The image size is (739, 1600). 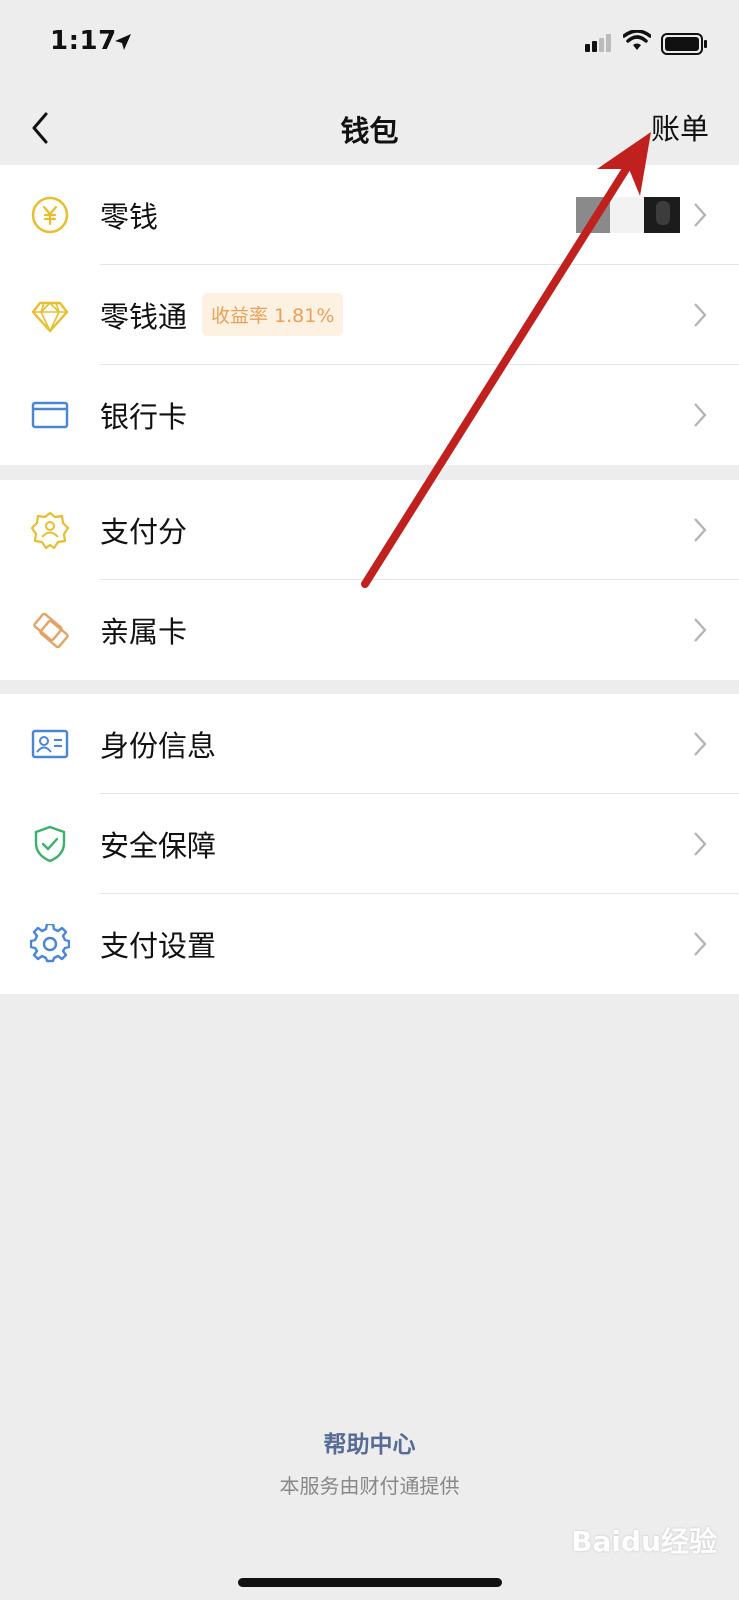 I want to click on credit-score-icon, so click(x=50, y=530).